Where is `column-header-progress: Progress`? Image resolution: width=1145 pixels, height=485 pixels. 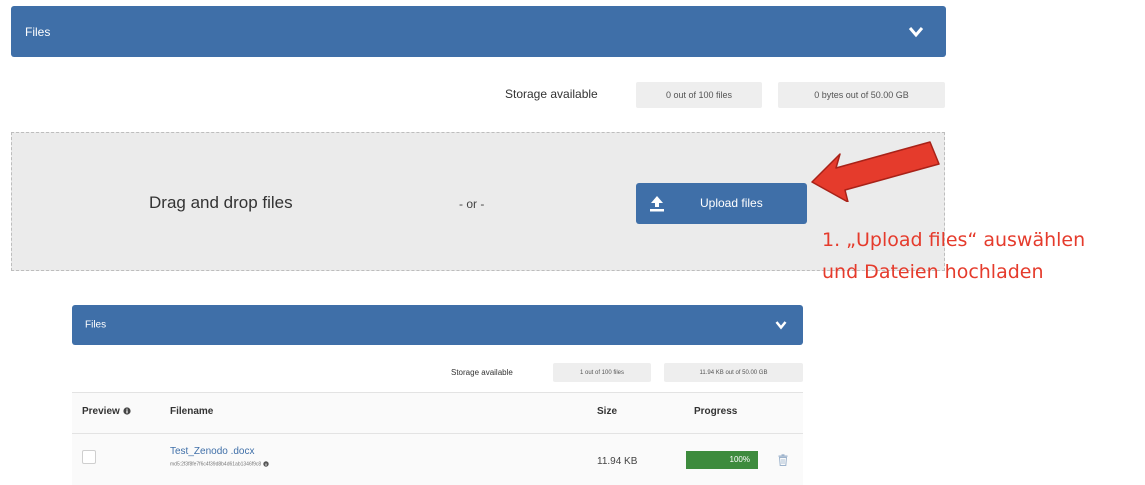 column-header-progress: Progress is located at coordinates (716, 411).